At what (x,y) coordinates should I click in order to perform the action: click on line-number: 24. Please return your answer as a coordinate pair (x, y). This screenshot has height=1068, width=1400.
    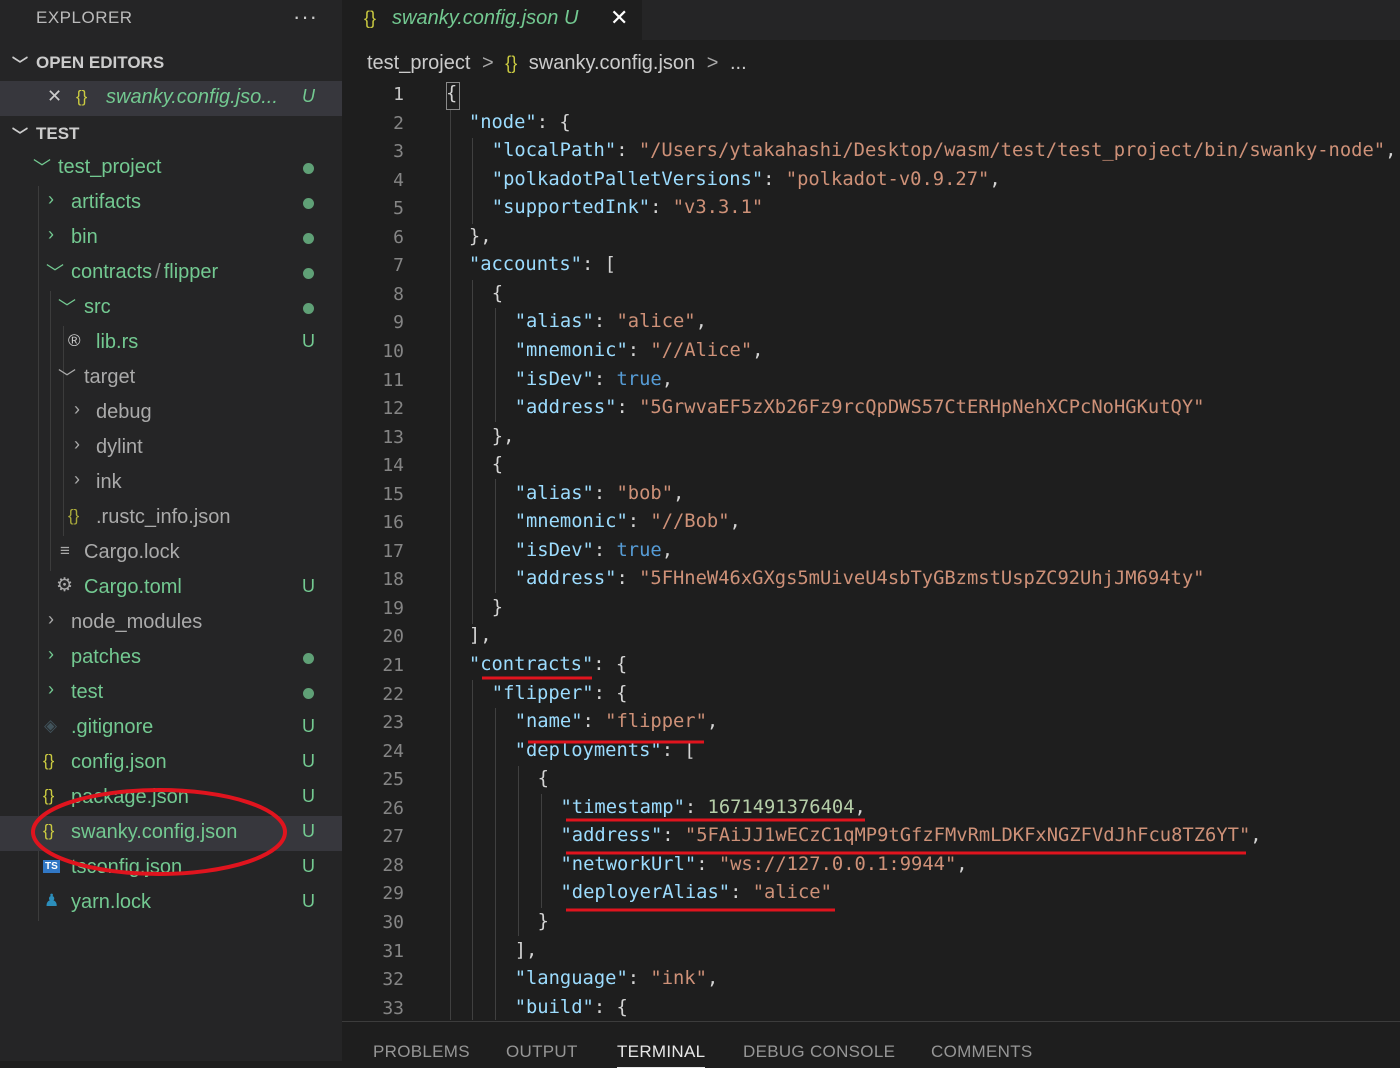
    Looking at the image, I should click on (393, 751).